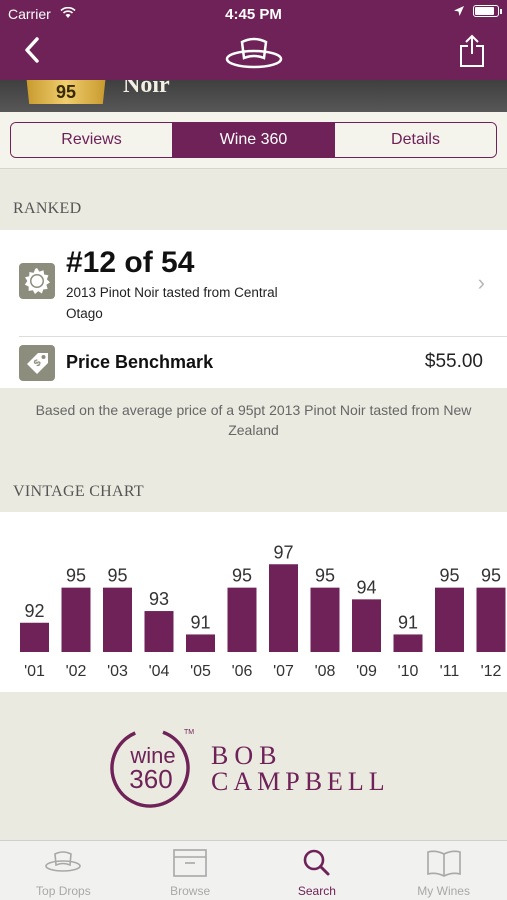 This screenshot has width=507, height=900. I want to click on tabbar-label: Browse, so click(190, 891).